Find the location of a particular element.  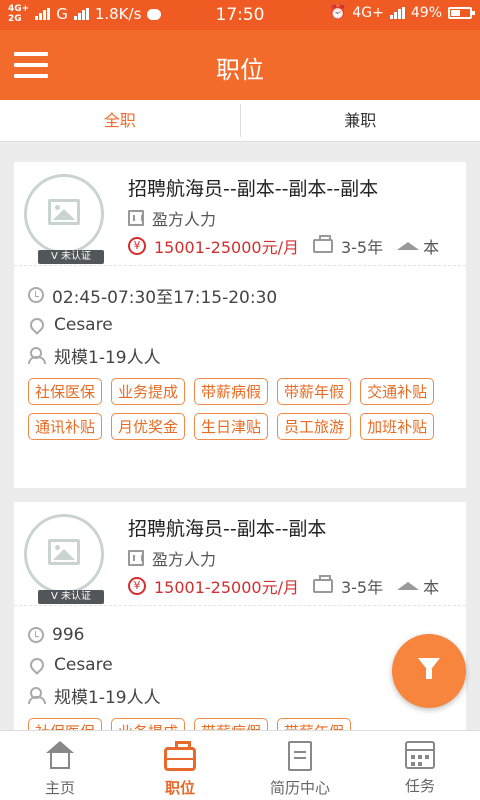

network-type-right: 4G+ is located at coordinates (368, 13).